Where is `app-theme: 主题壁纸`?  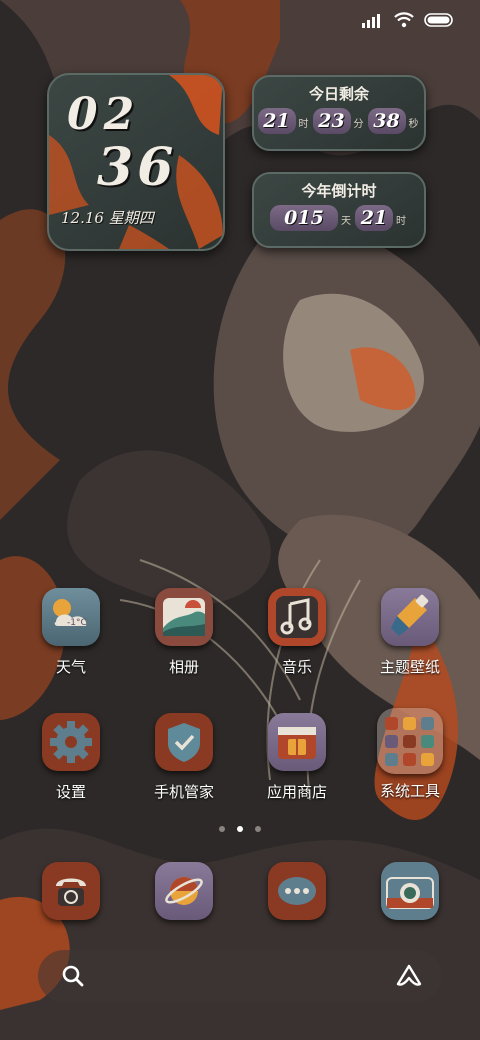
app-theme: 主题壁纸 is located at coordinates (410, 632).